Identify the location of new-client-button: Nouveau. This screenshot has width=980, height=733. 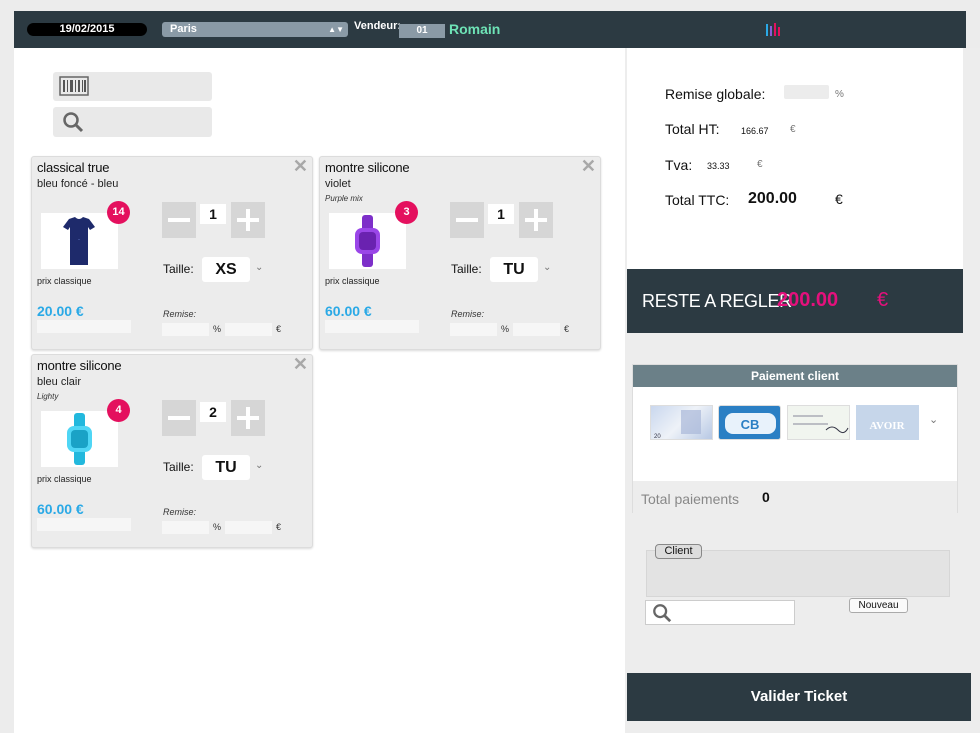
(878, 605).